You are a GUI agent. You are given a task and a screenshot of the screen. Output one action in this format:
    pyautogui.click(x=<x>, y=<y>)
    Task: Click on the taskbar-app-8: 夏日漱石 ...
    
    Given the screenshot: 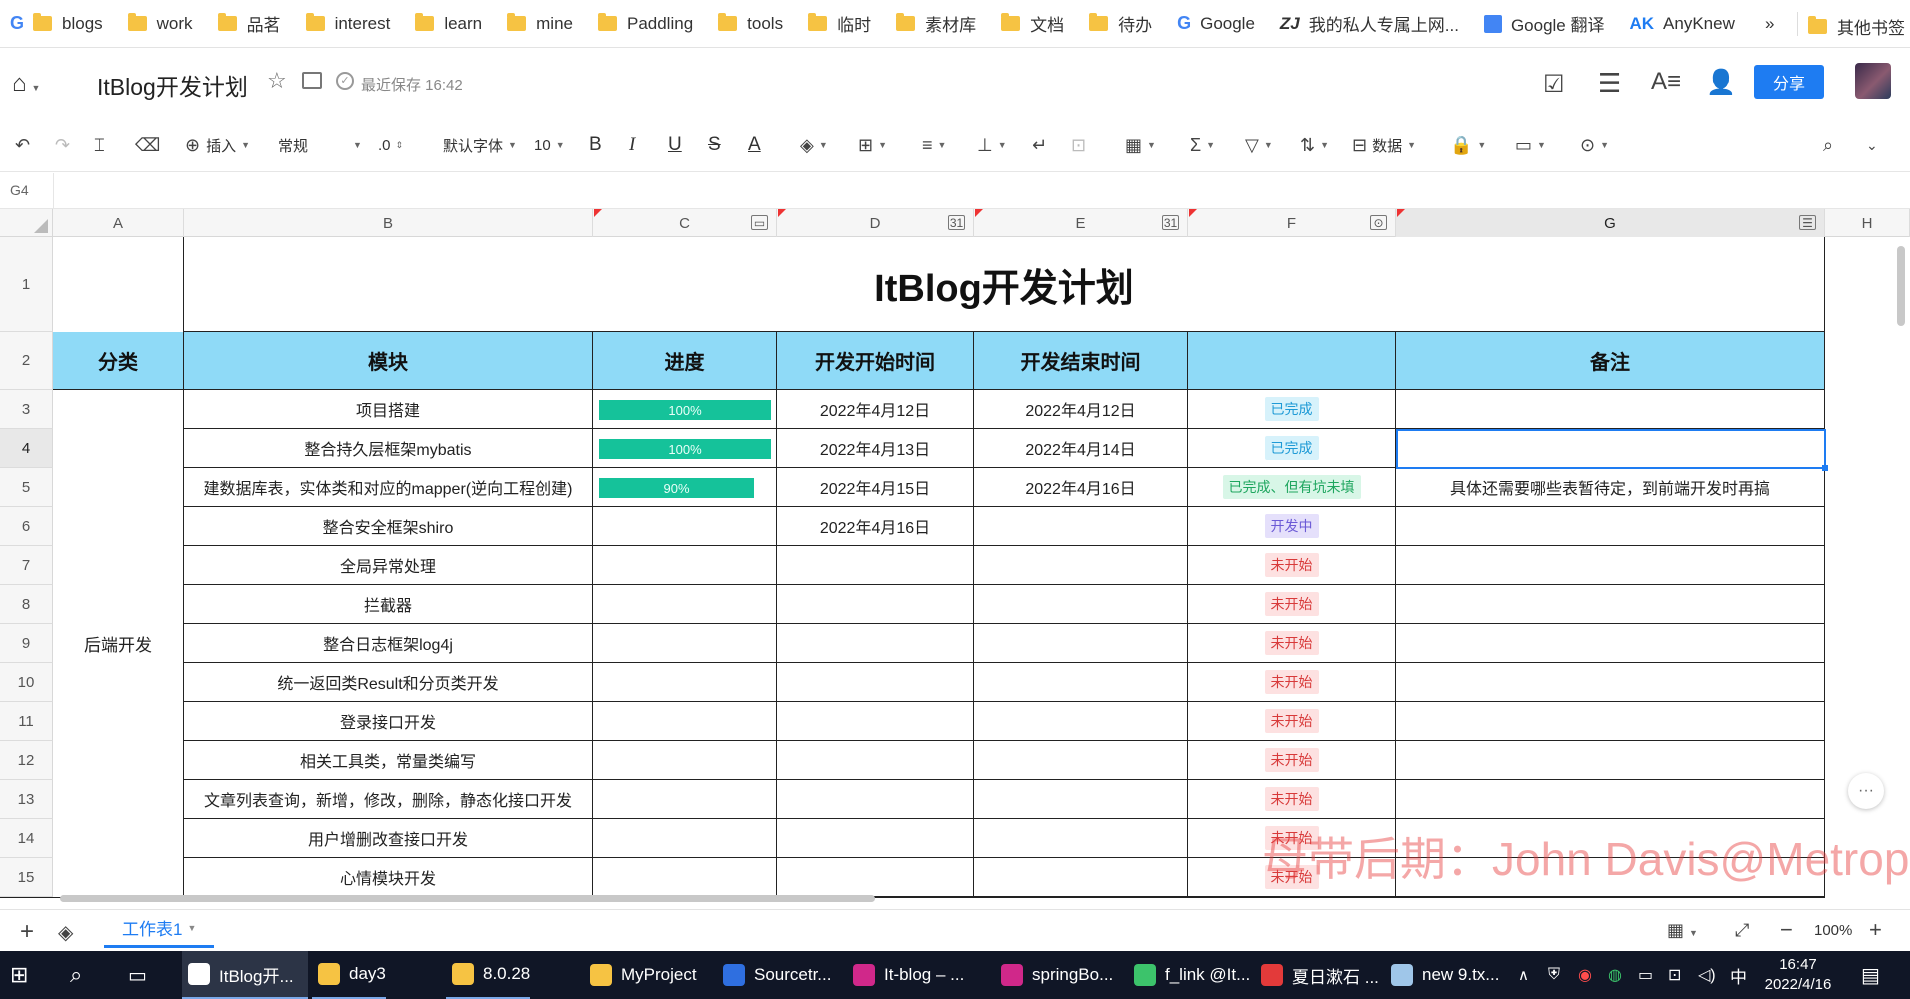 What is the action you would take?
    pyautogui.click(x=1317, y=975)
    